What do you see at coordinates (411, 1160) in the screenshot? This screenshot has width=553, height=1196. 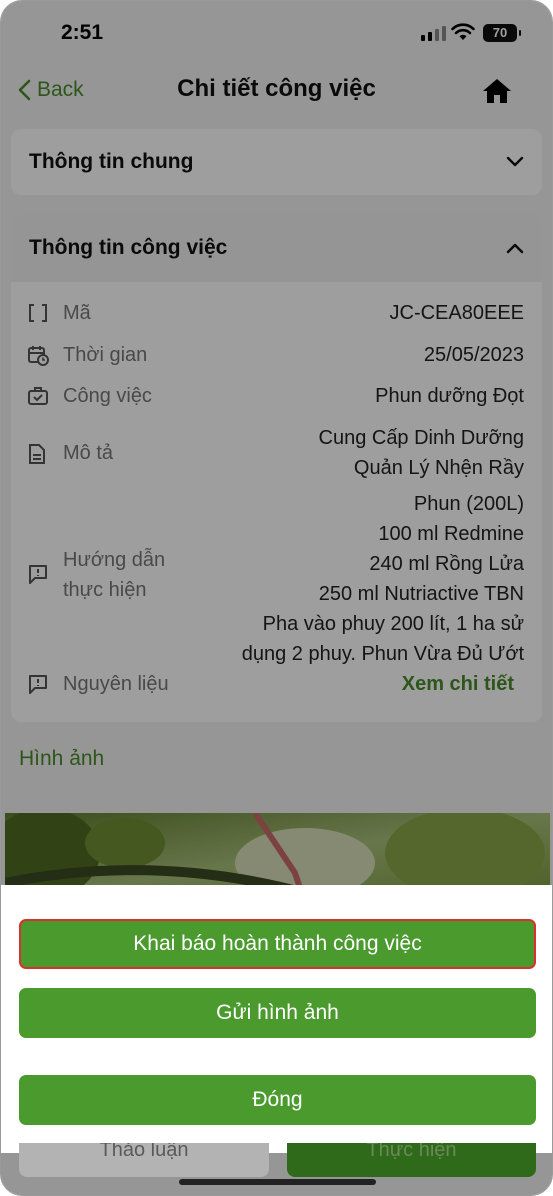 I see `execute-button: Thực hiện` at bounding box center [411, 1160].